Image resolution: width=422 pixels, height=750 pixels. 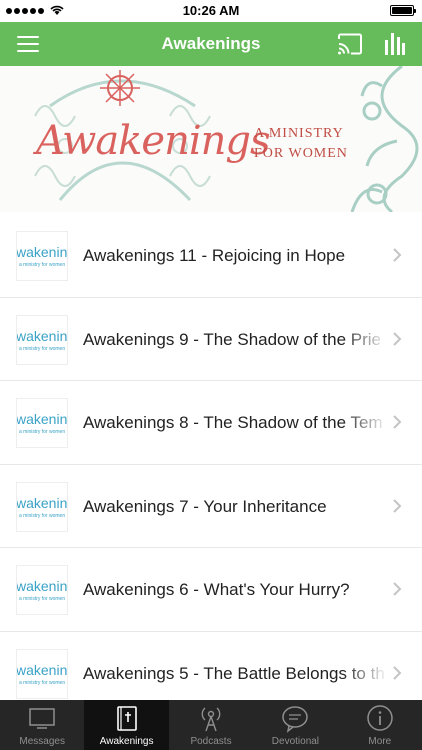 I want to click on tab-podcasts: Podcasts, so click(x=211, y=725).